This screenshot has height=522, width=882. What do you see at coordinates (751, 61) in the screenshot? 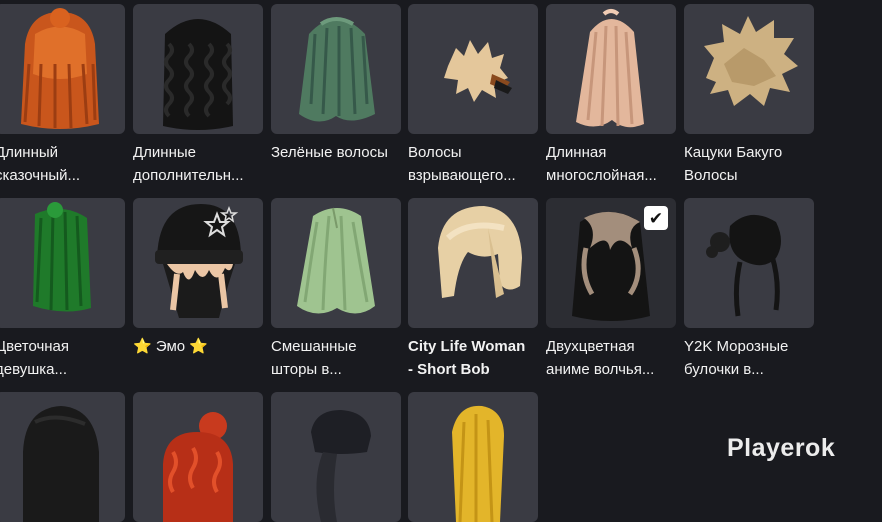
I see `hair-bakugo-spiky-image` at bounding box center [751, 61].